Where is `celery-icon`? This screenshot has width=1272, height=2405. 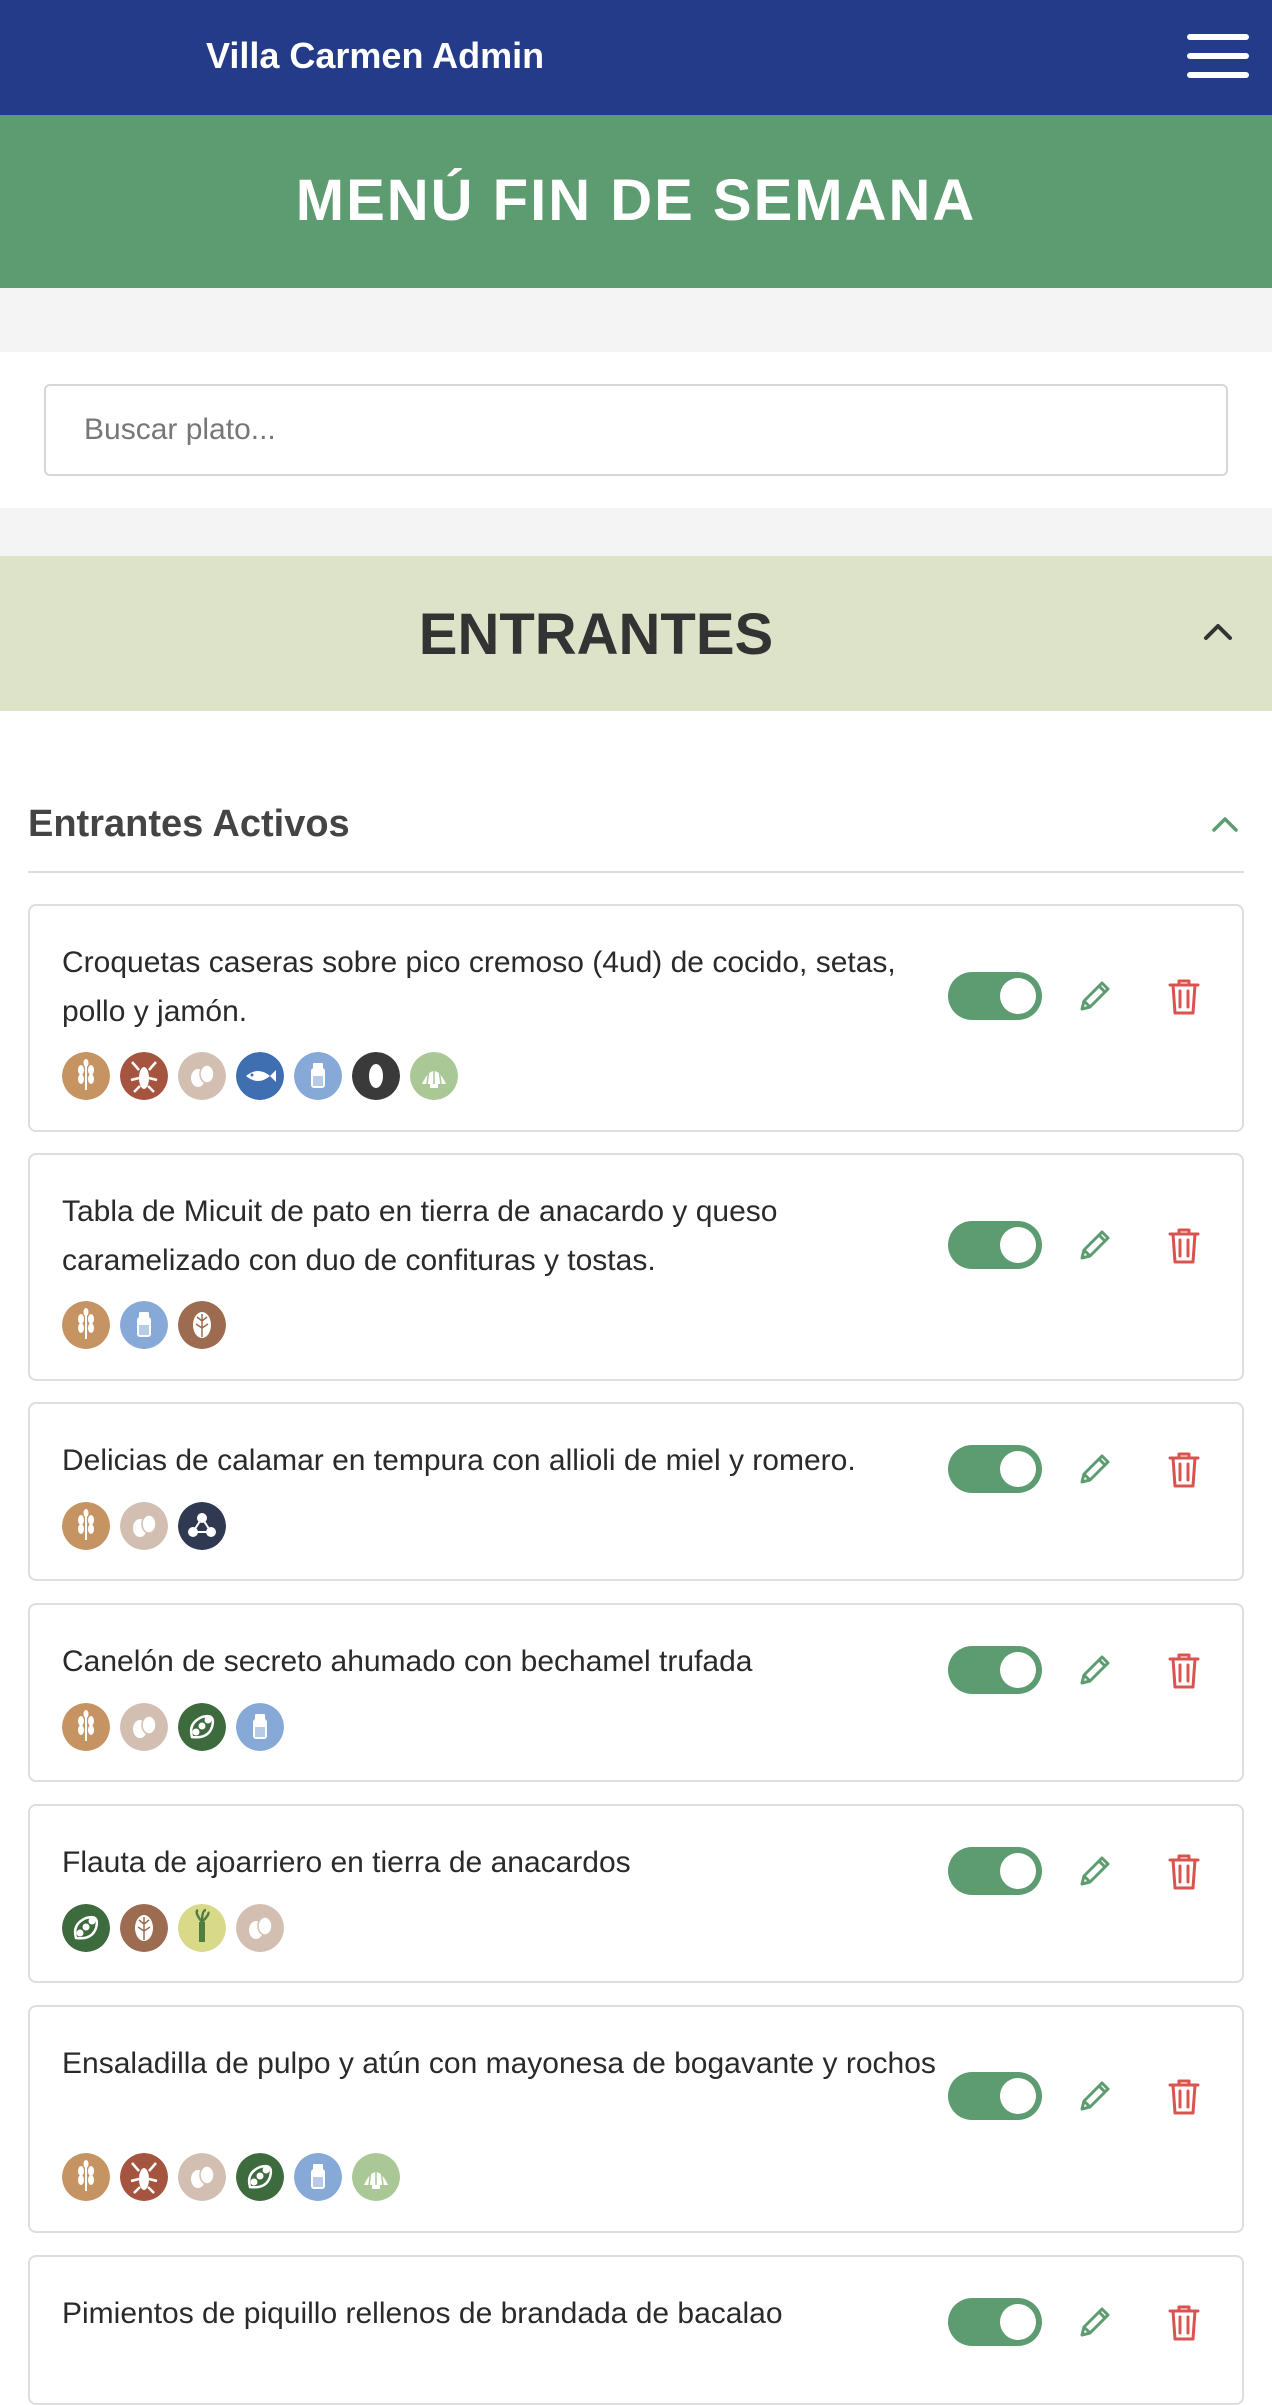
celery-icon is located at coordinates (202, 1928).